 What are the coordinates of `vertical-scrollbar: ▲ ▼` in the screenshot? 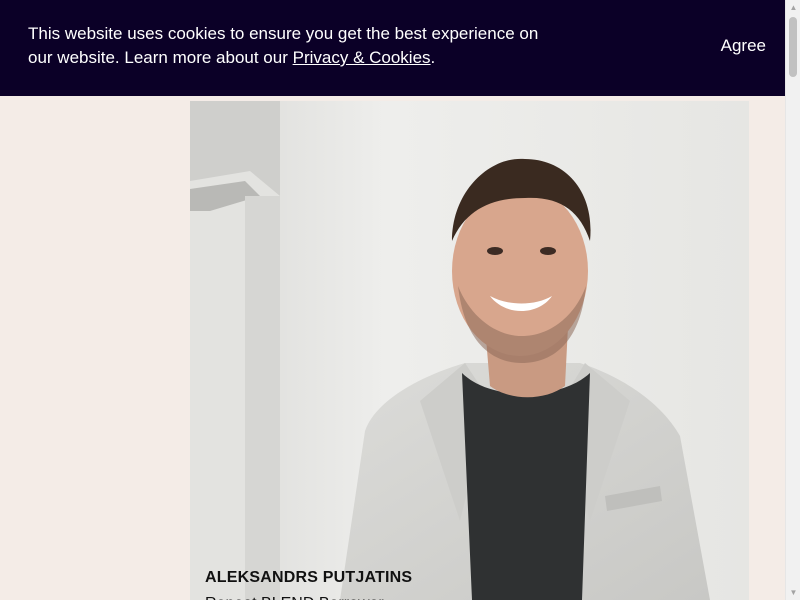 It's located at (792, 300).